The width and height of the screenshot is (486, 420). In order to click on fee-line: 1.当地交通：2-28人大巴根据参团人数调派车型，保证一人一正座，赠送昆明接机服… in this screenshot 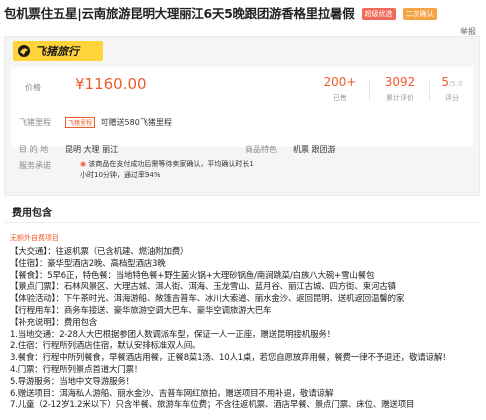, I will do `click(173, 334)`.